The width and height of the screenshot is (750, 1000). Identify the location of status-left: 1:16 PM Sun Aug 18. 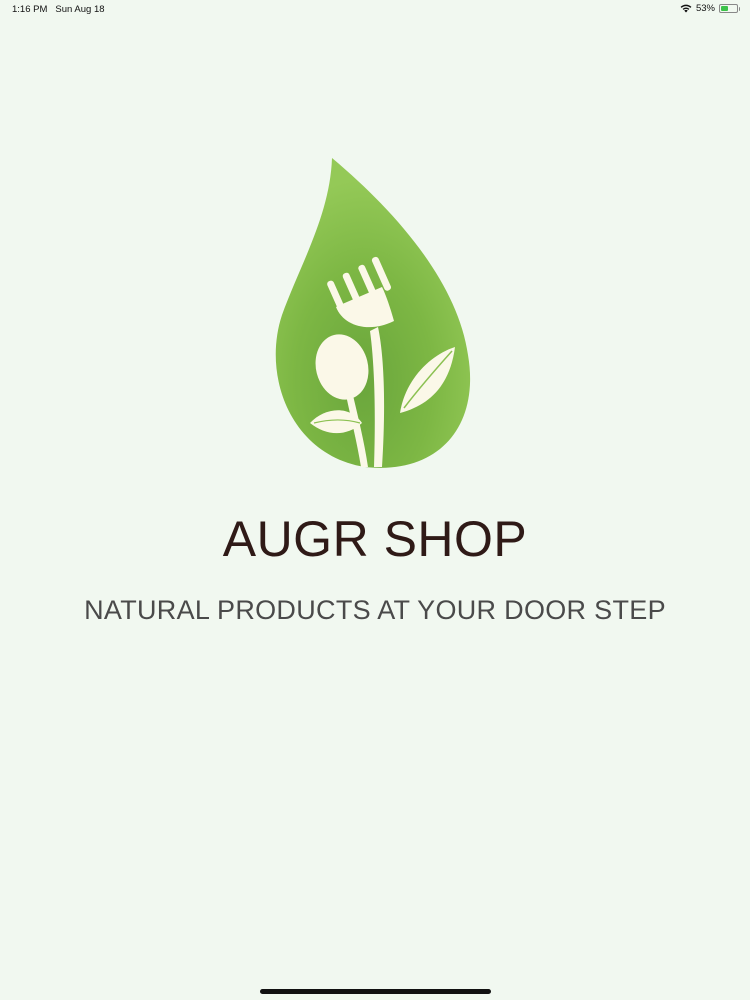
(58, 9).